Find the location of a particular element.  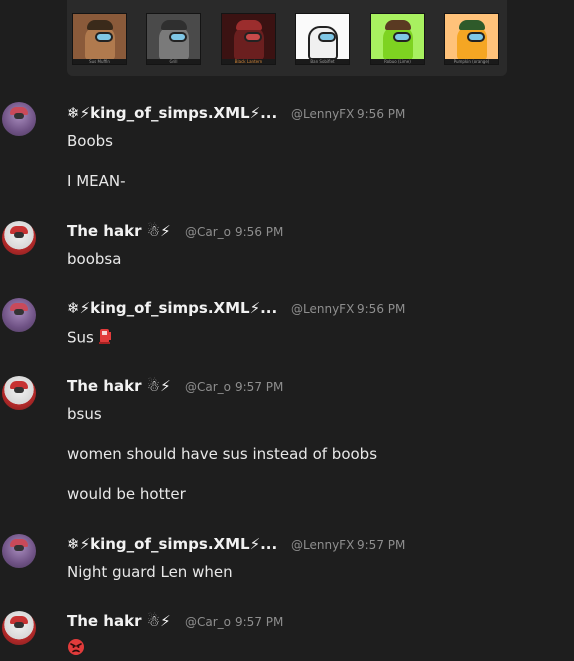

message-text: I MEAN- is located at coordinates (96, 181).